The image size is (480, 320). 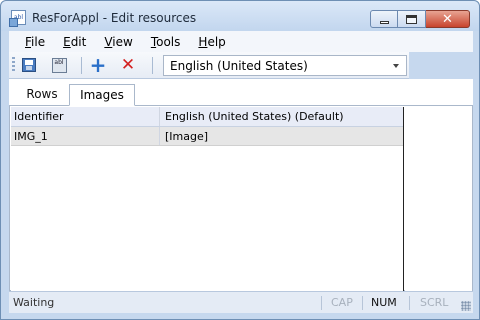 I want to click on menu-edit: Edit, so click(x=74, y=42).